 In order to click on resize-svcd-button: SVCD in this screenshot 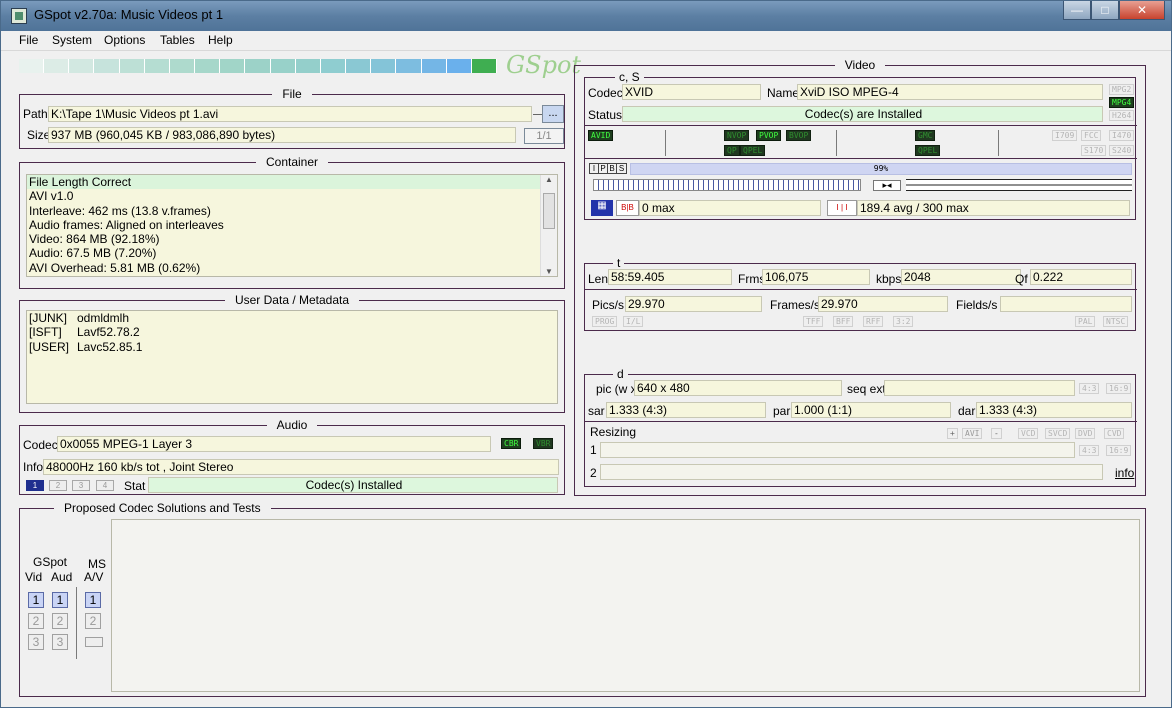, I will do `click(1058, 433)`.